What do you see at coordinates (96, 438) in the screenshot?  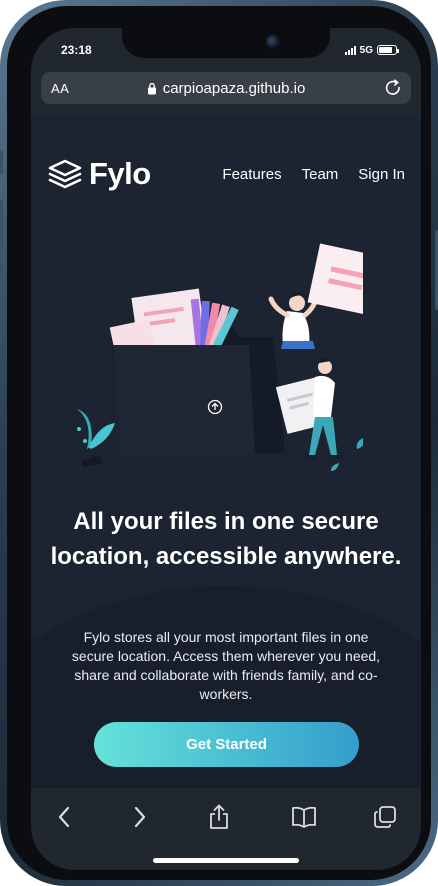 I see `plant-illustration` at bounding box center [96, 438].